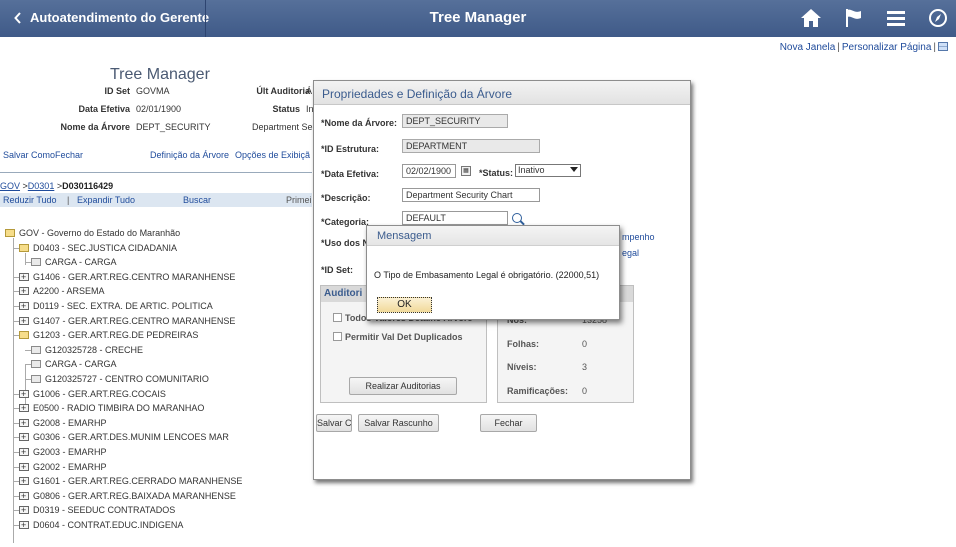 The width and height of the screenshot is (956, 547). I want to click on eff-date-field-label: *Data Efetiva:, so click(350, 174).